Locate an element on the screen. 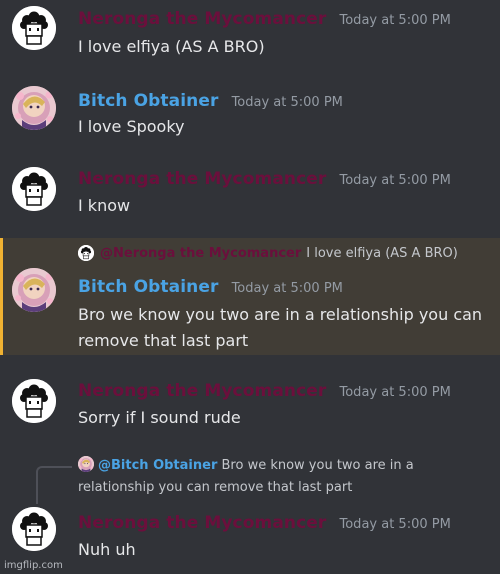  reply-spine is located at coordinates (54, 485).